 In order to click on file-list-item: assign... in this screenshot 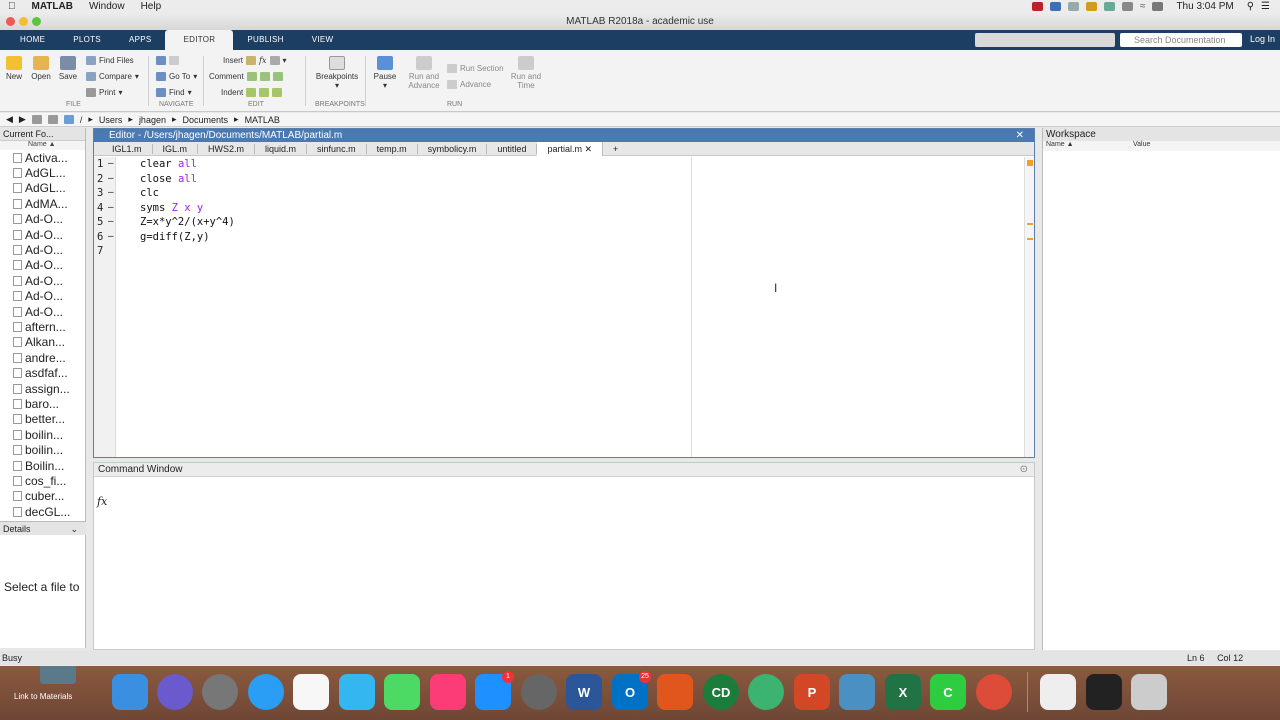, I will do `click(42, 388)`.